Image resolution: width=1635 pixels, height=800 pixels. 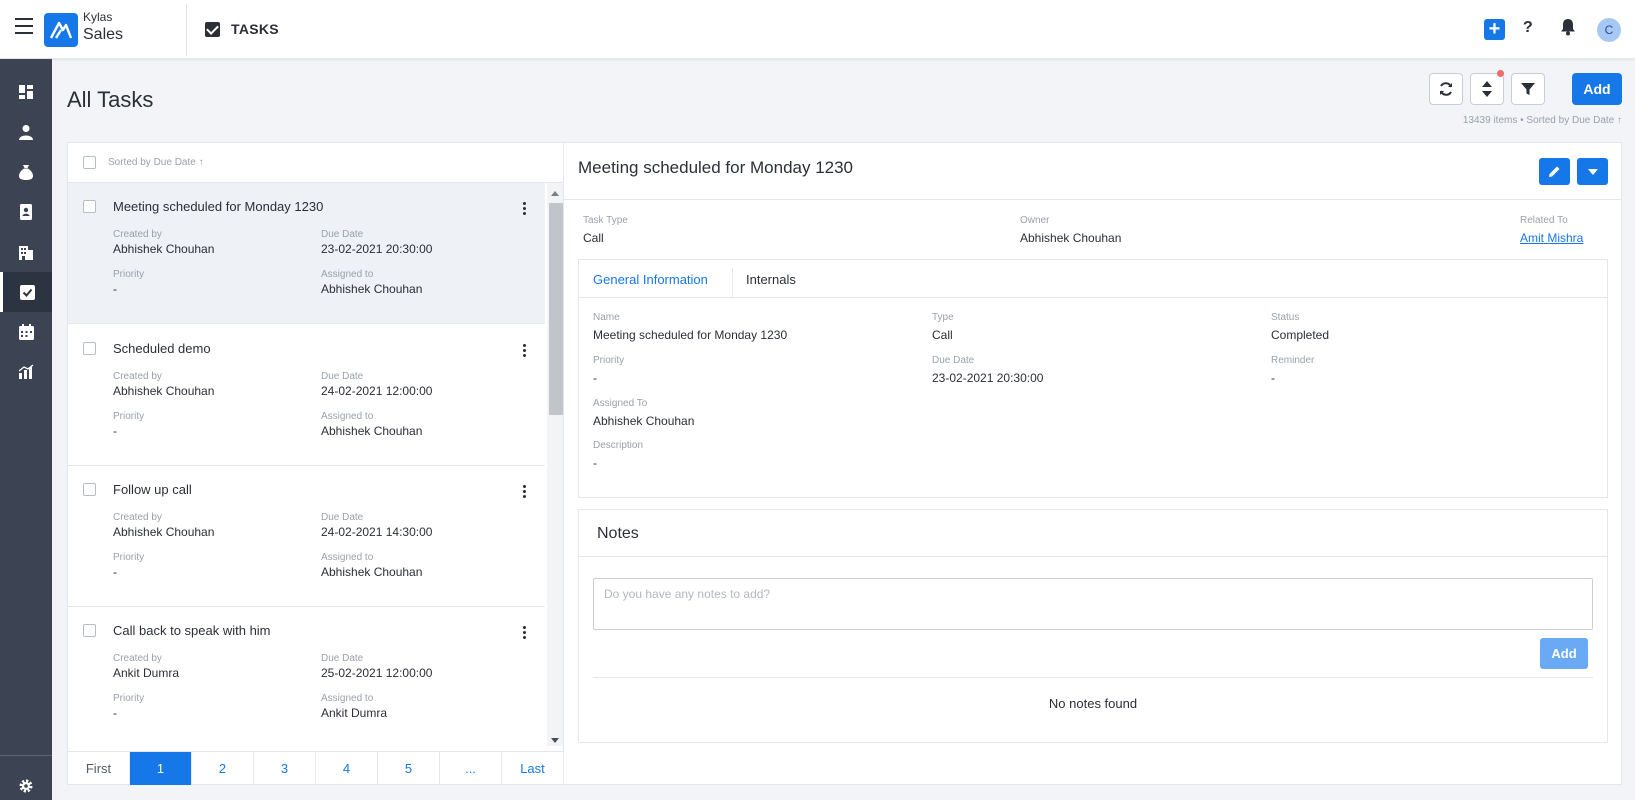 What do you see at coordinates (650, 279) in the screenshot?
I see `tab-general-information: General Information` at bounding box center [650, 279].